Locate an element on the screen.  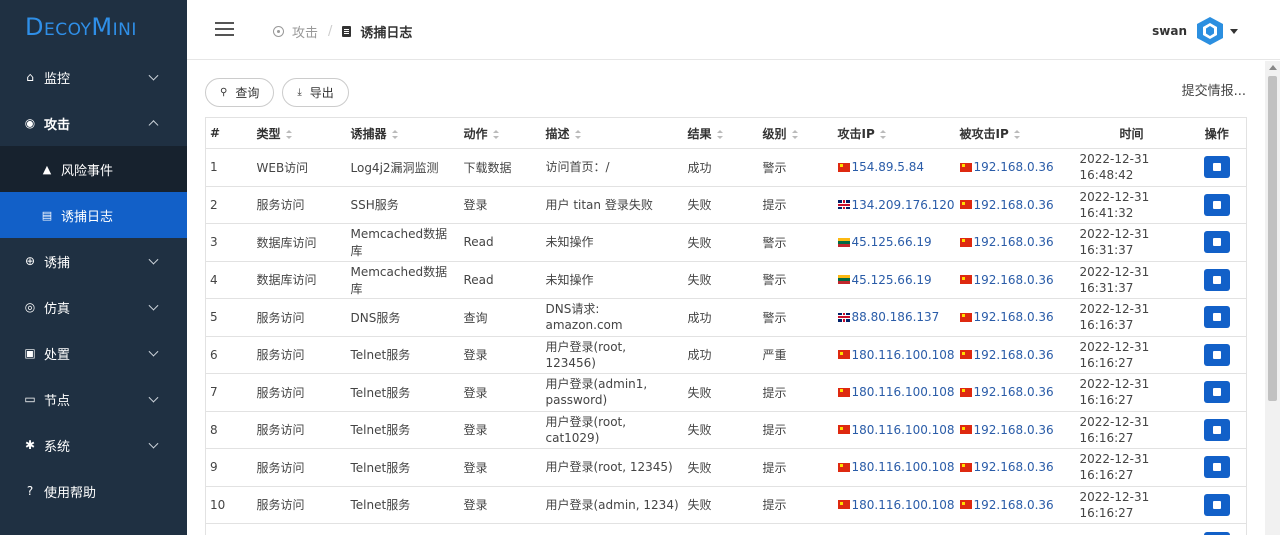
col-header-trap: 诱捕器 is located at coordinates (403, 133).